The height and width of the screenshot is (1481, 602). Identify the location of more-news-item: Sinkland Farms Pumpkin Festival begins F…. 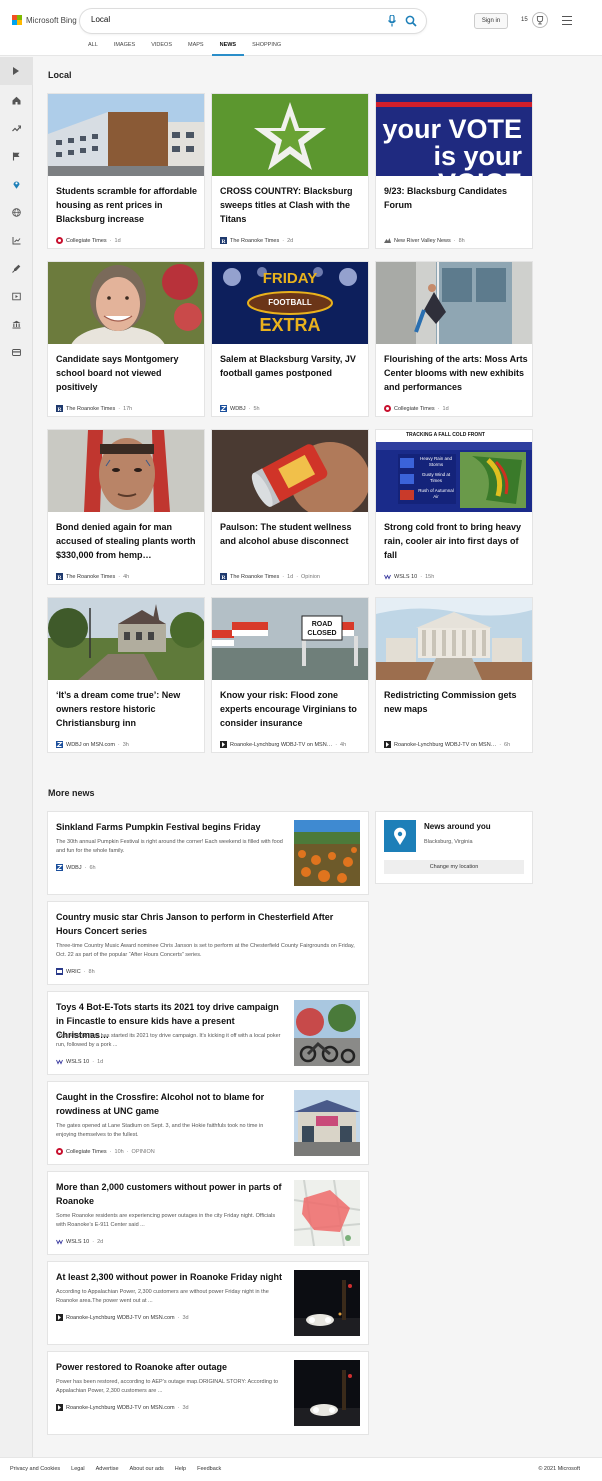
(208, 853).